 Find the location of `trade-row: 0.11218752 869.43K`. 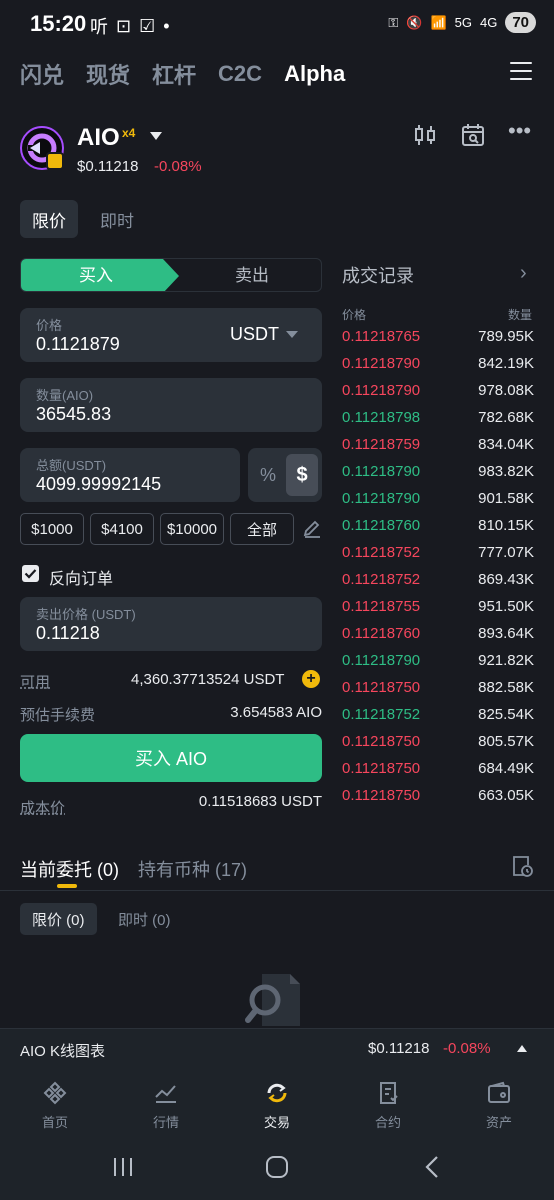

trade-row: 0.11218752 869.43K is located at coordinates (438, 584).